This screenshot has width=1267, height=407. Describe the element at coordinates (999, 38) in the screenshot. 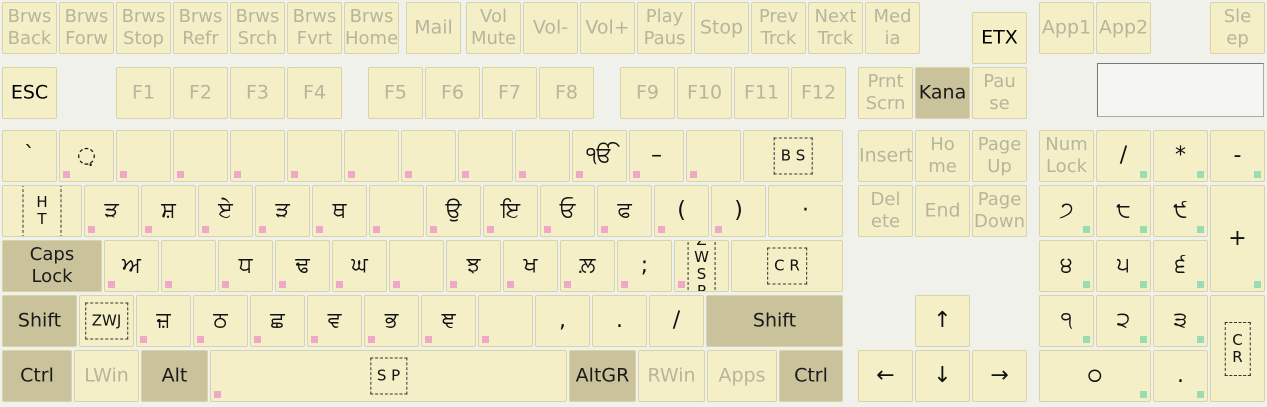

I see `key-etx: ETX` at that location.